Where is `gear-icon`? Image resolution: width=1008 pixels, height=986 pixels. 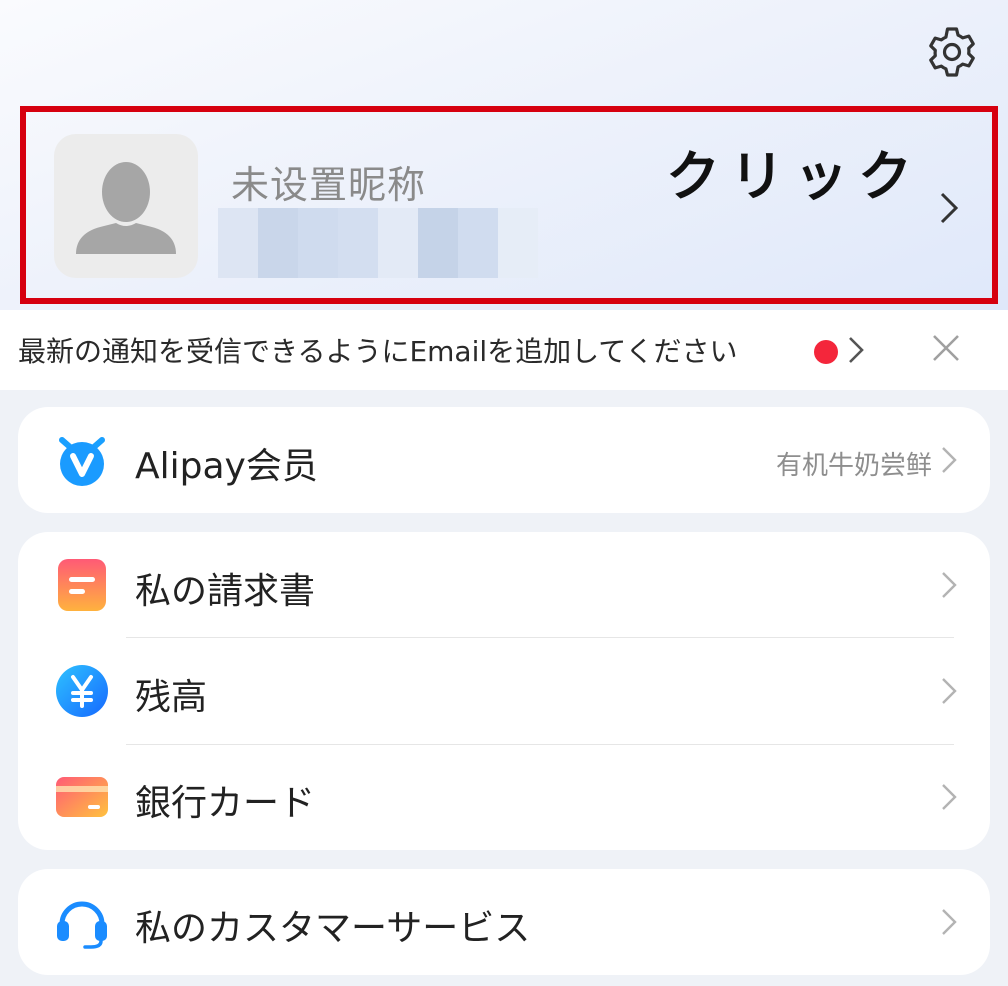
gear-icon is located at coordinates (952, 52).